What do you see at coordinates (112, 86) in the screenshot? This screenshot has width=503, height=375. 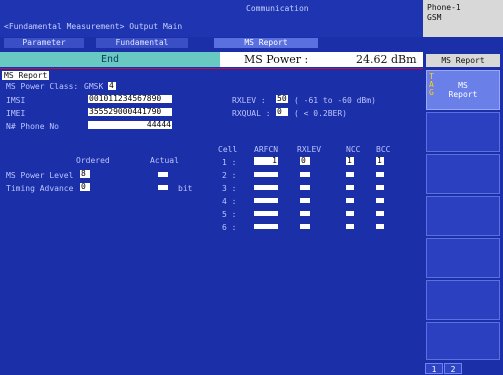 I see `power-class-field: 4` at bounding box center [112, 86].